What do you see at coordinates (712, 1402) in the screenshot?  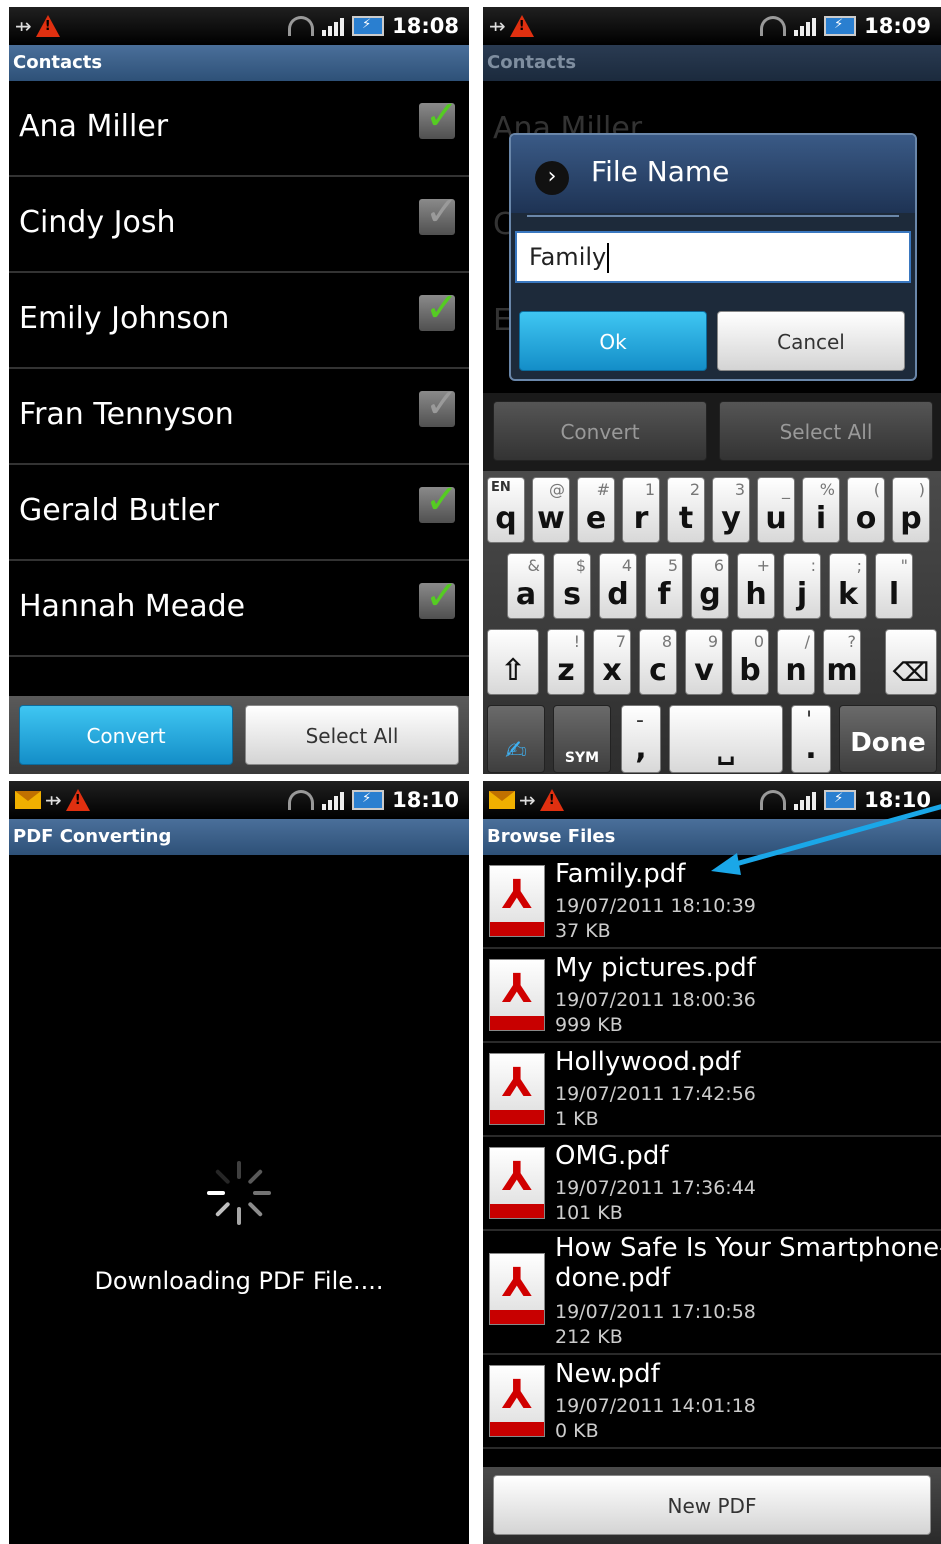 I see `file-list-item: New.pdf 19/07/2011 14:01:18 0 KB` at bounding box center [712, 1402].